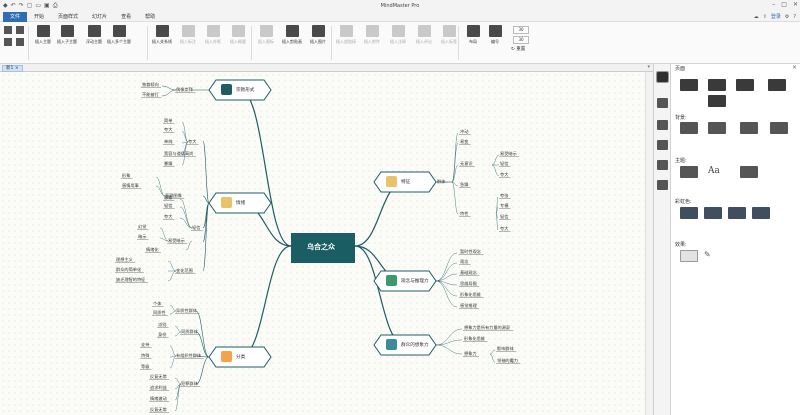 This screenshot has height=415, width=800. Describe the element at coordinates (158, 387) in the screenshot. I see `topic-leaf: 追求利益` at that location.